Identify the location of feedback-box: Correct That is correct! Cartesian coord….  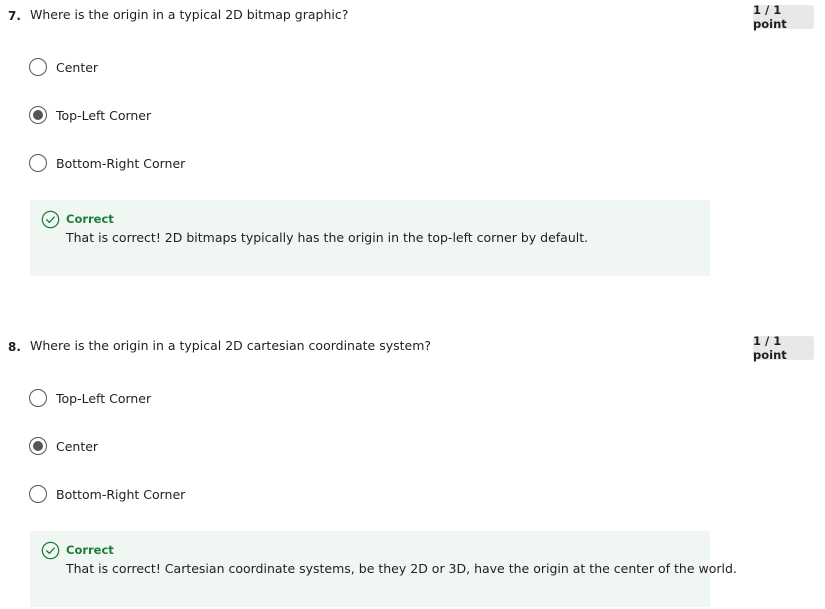
(383, 569).